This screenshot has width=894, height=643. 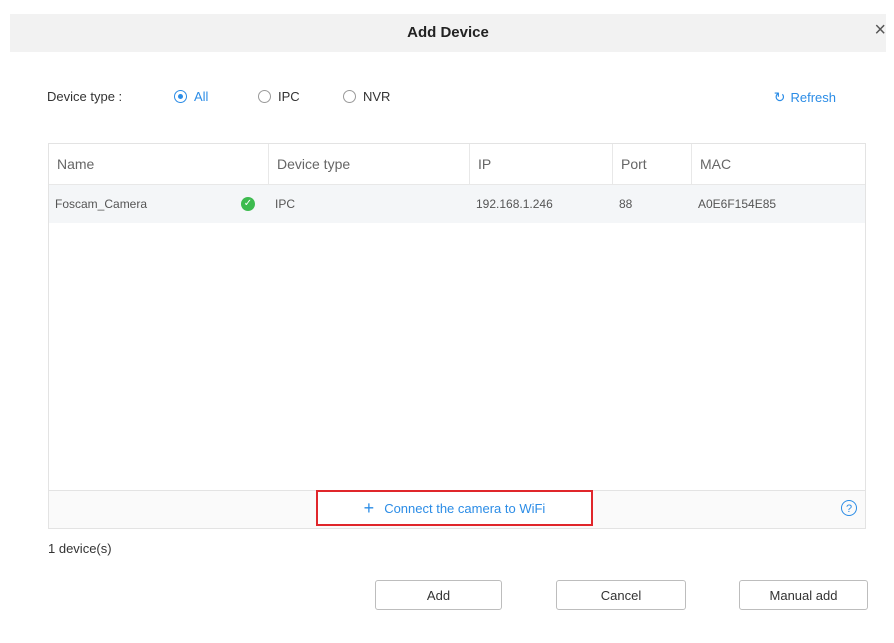 I want to click on connect-wifi-link: + Connect the camera to WiFi, so click(x=454, y=508).